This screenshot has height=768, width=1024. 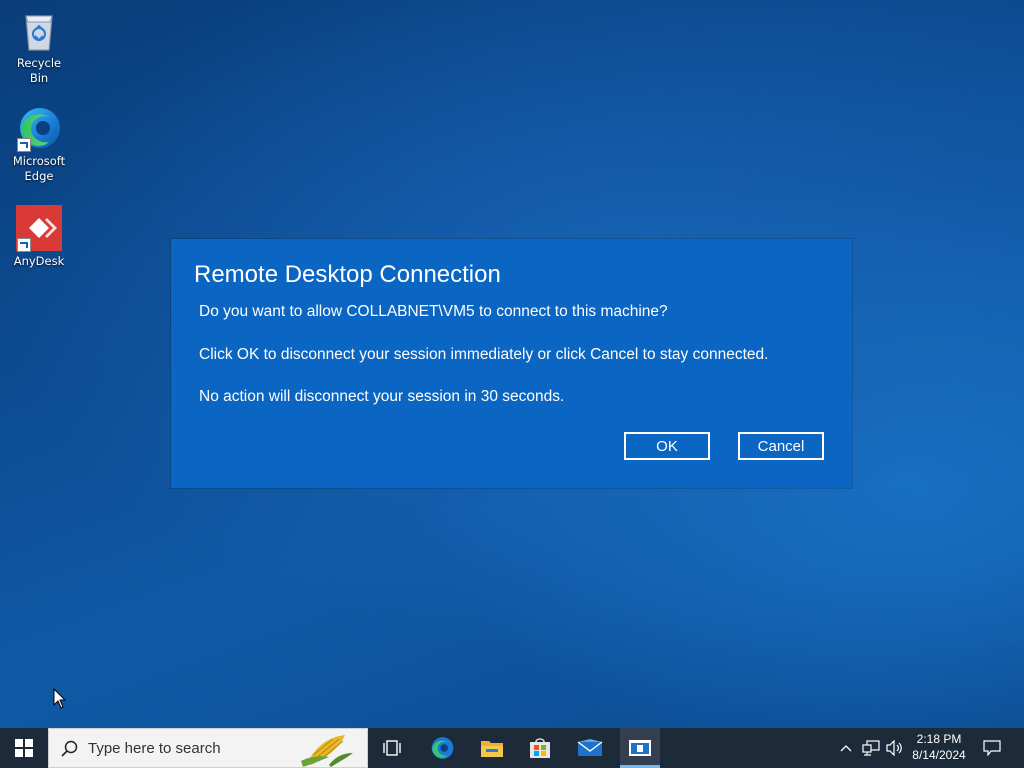 What do you see at coordinates (39, 30) in the screenshot?
I see `recycle-bin-icon` at bounding box center [39, 30].